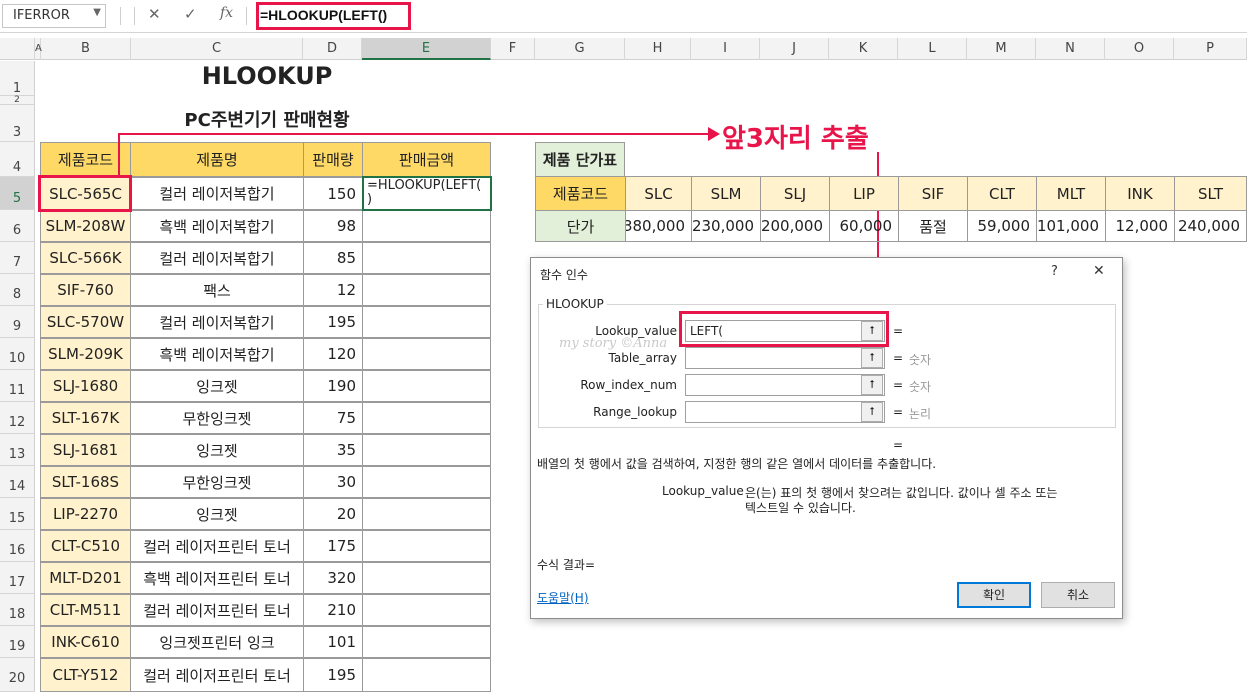 This screenshot has height=692, width=1247. What do you see at coordinates (795, 193) in the screenshot?
I see `price-code-cell: SLJ` at bounding box center [795, 193].